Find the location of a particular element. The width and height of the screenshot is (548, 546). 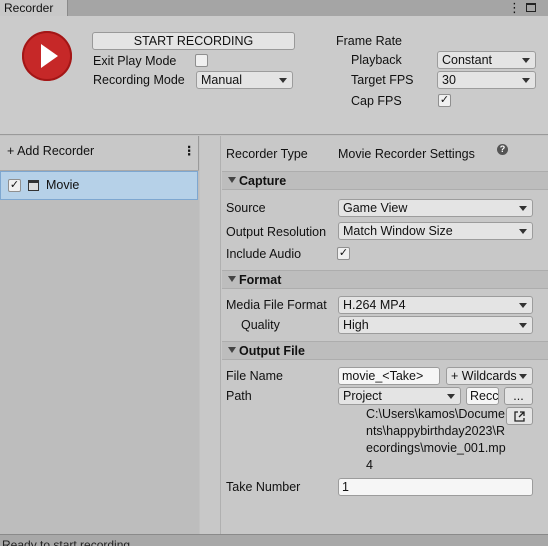

window-tab-bar: Recorder ⋮ is located at coordinates (274, 8).